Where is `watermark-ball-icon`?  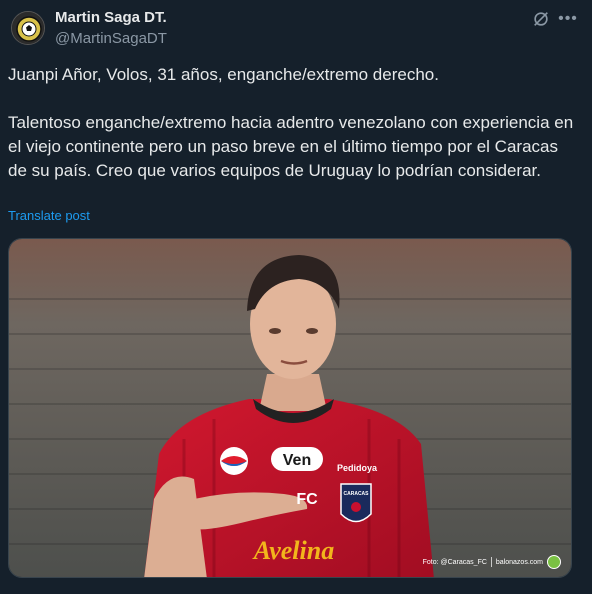
watermark-ball-icon is located at coordinates (554, 562).